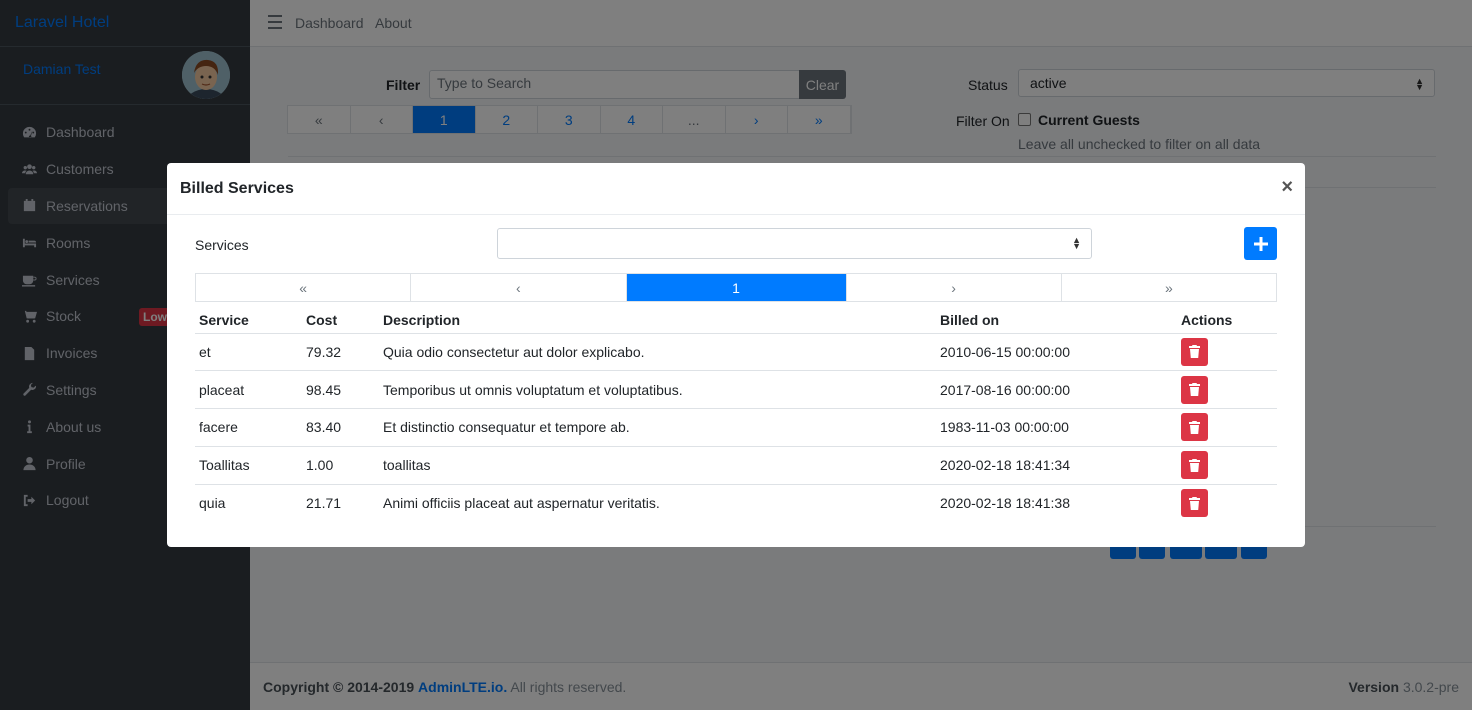  Describe the element at coordinates (657, 427) in the screenshot. I see `cell-description: Et distinctio consequatur et tempore ab.` at that location.